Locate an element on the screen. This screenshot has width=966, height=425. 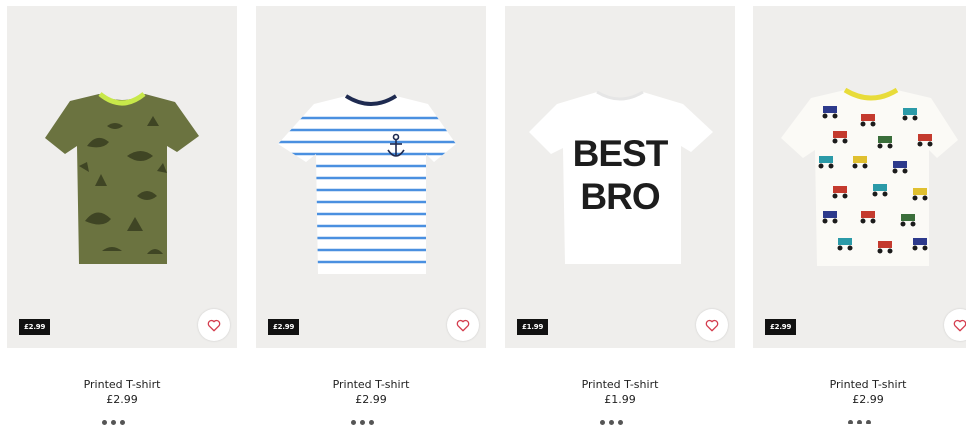
product-info: Printed T-shirt £1.99 is located at coordinates (620, 392).